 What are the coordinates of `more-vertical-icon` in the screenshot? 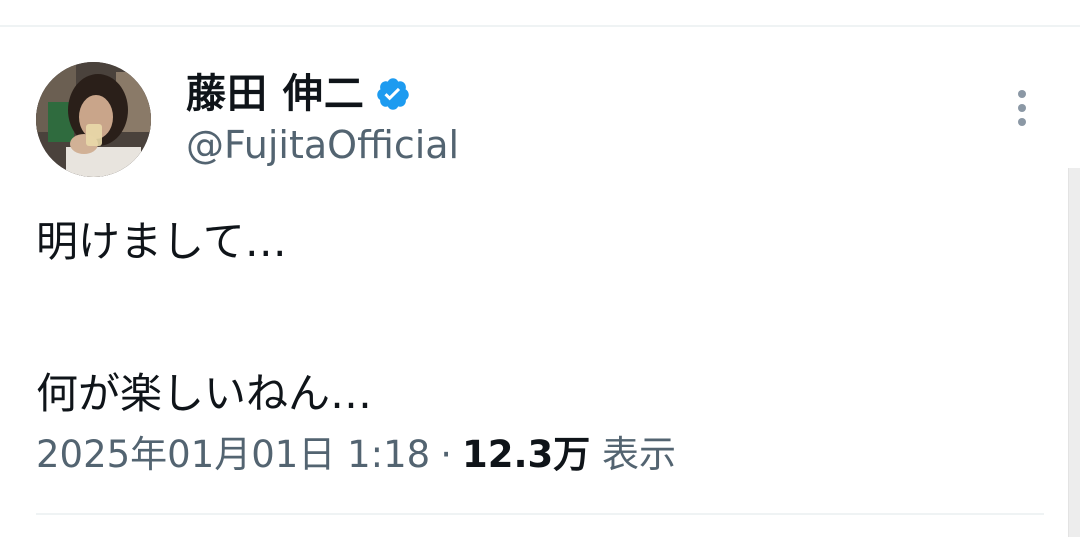 It's located at (1022, 108).